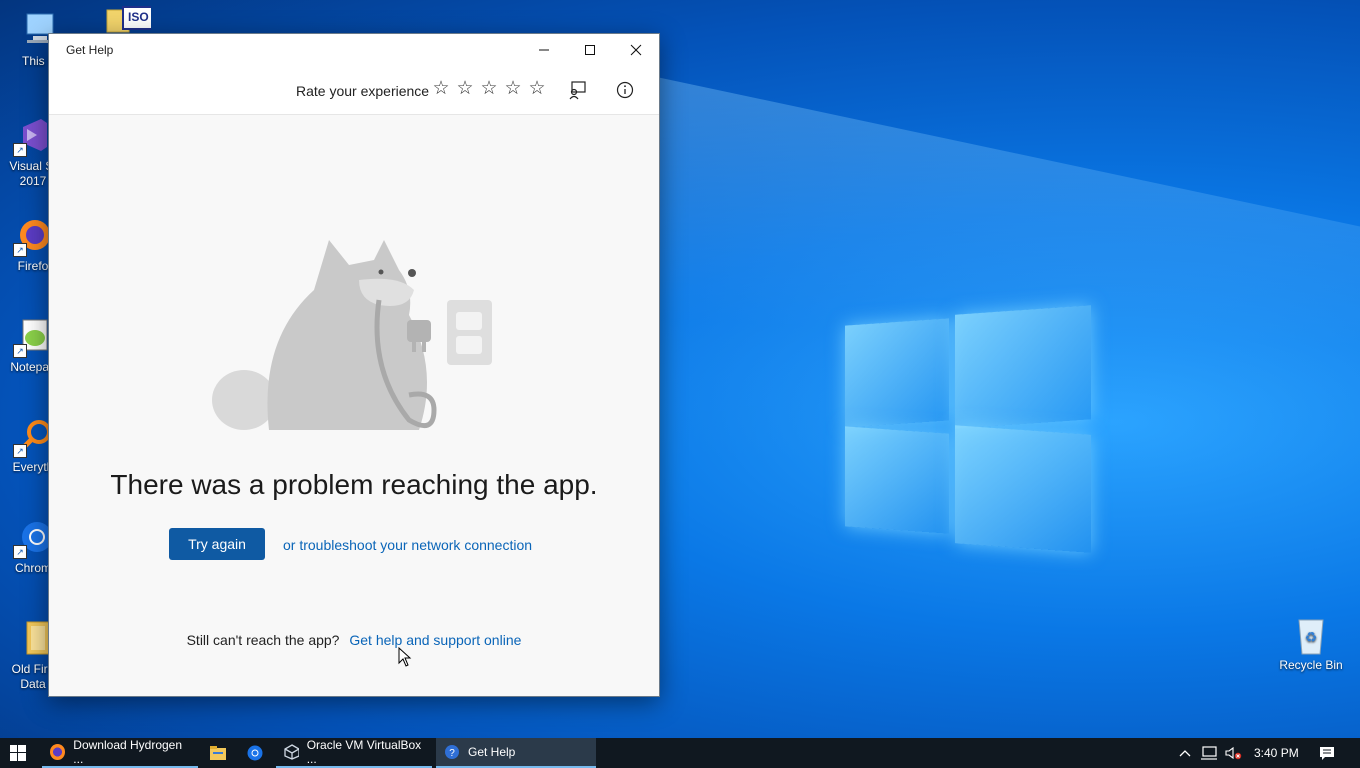 The image size is (1360, 768). What do you see at coordinates (363, 91) in the screenshot?
I see `rate-experience-label: Rate your experience` at bounding box center [363, 91].